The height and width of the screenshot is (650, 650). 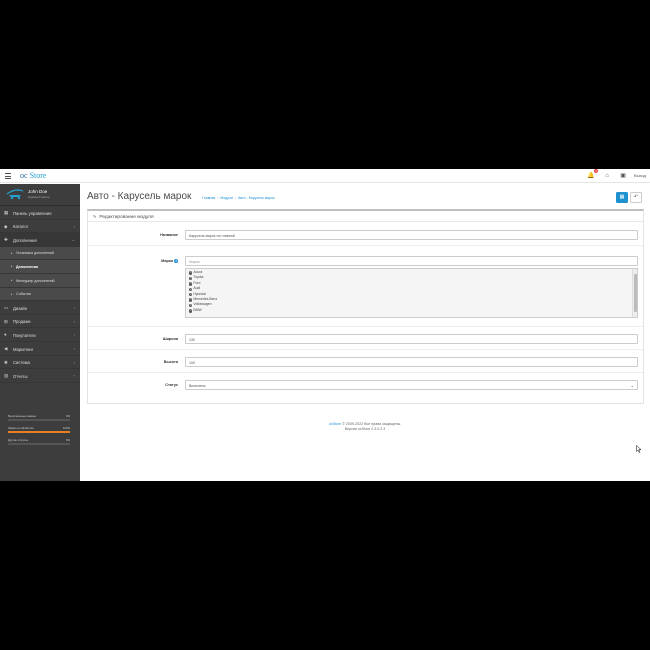 I want to click on sidebar-item-3: ✚ Дополнения ⌄, so click(x=40, y=240).